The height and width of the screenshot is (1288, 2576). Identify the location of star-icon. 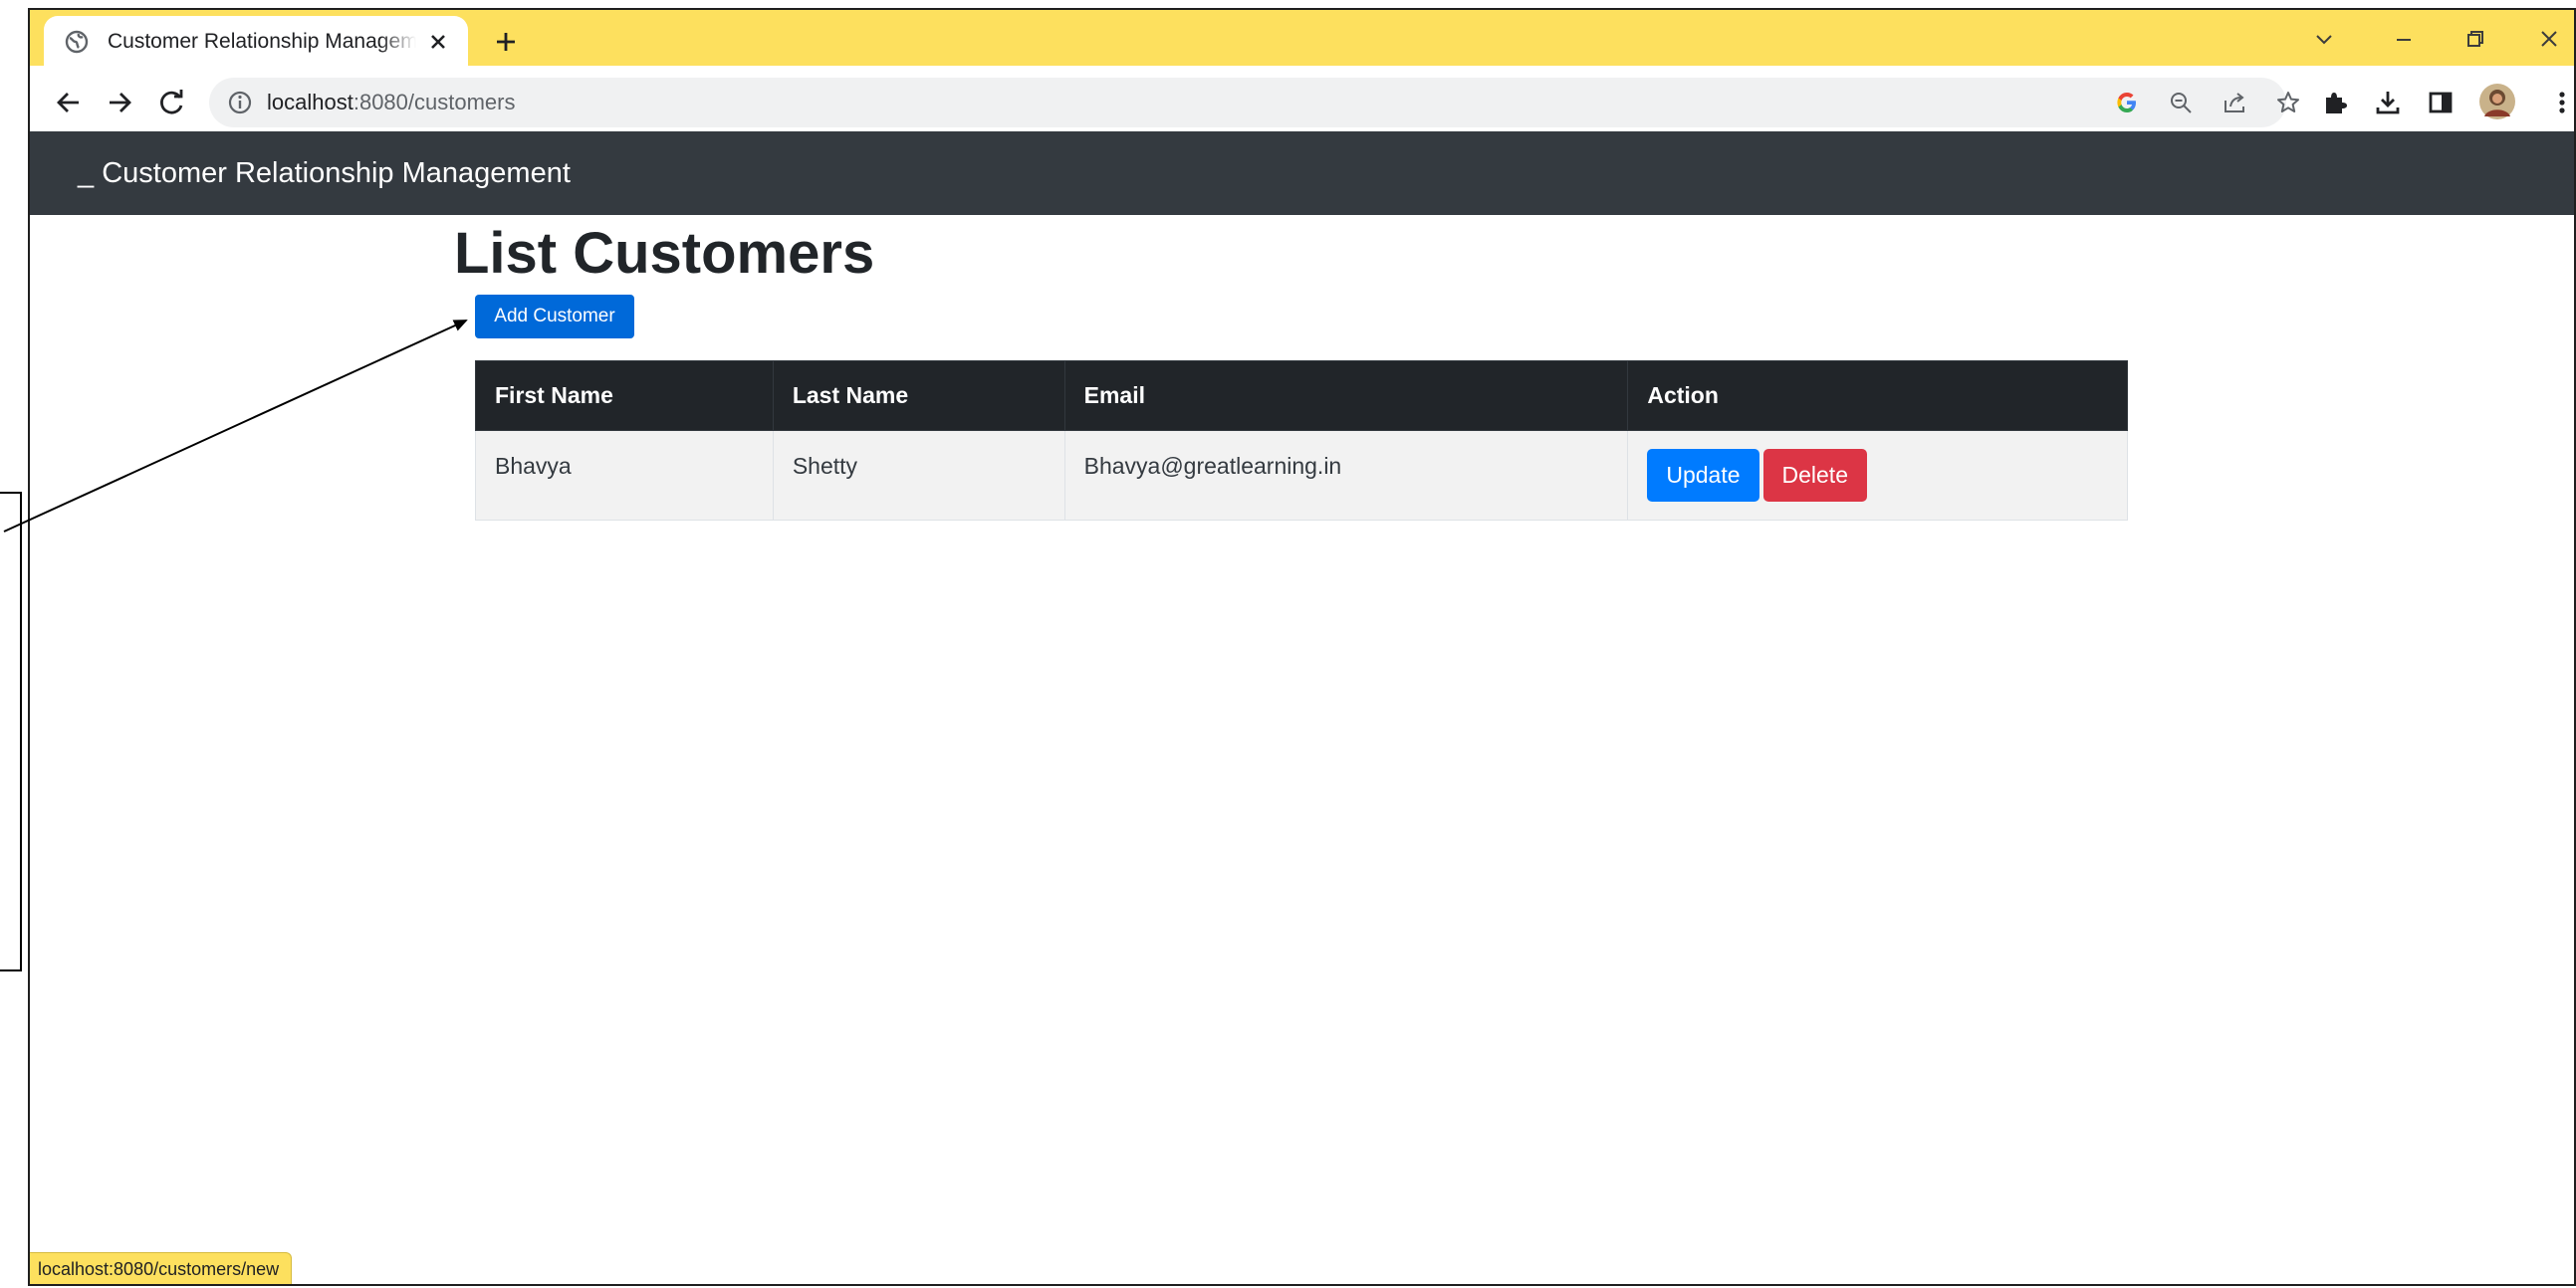
(2288, 102).